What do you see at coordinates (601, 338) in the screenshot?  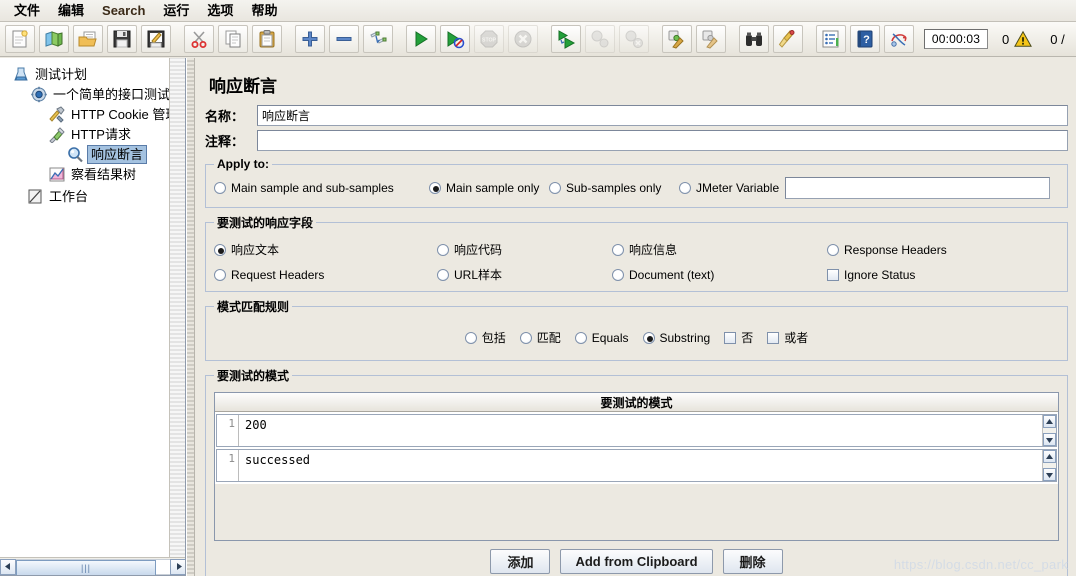 I see `radio-equals: Equals` at bounding box center [601, 338].